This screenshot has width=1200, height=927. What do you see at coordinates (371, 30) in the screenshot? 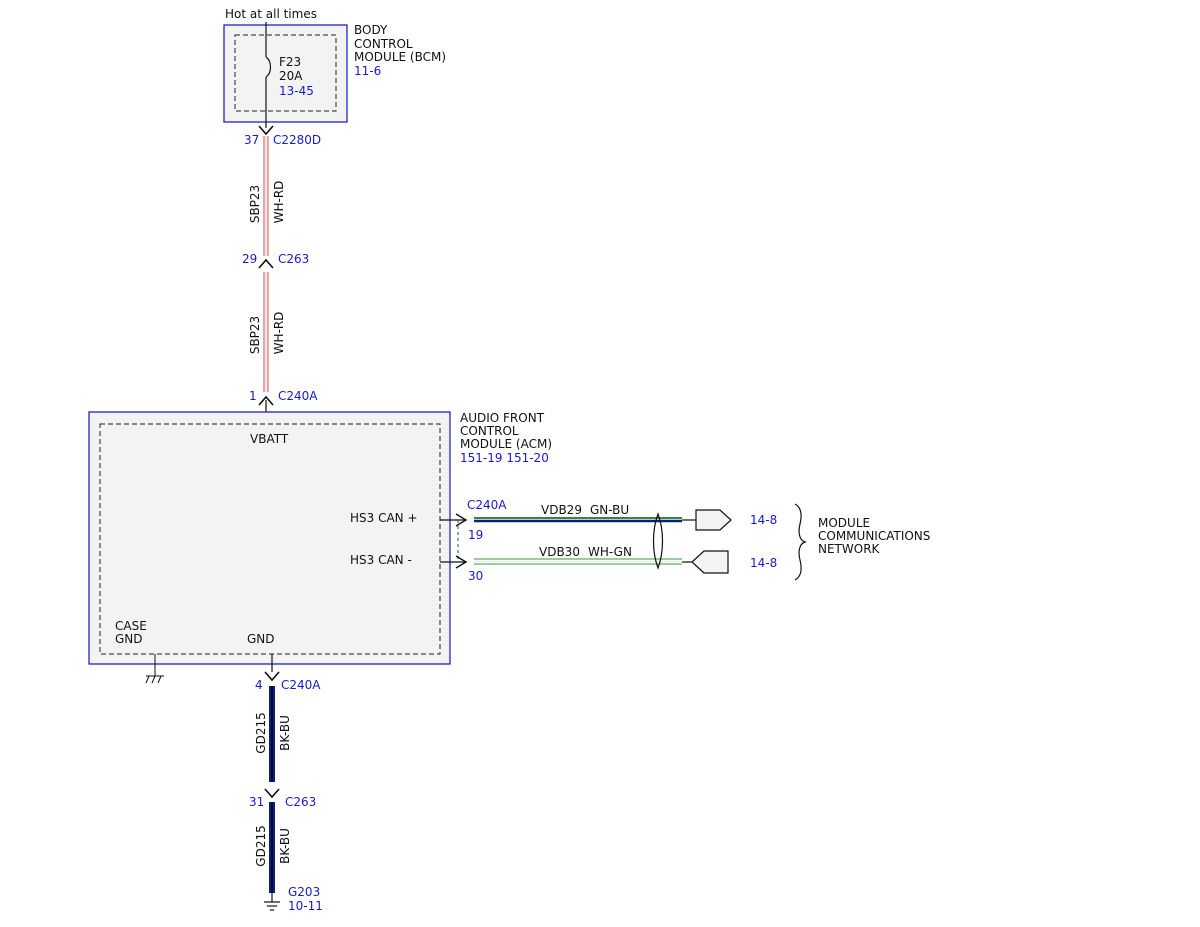
I see `bcm-name-line-1: BODY` at bounding box center [371, 30].